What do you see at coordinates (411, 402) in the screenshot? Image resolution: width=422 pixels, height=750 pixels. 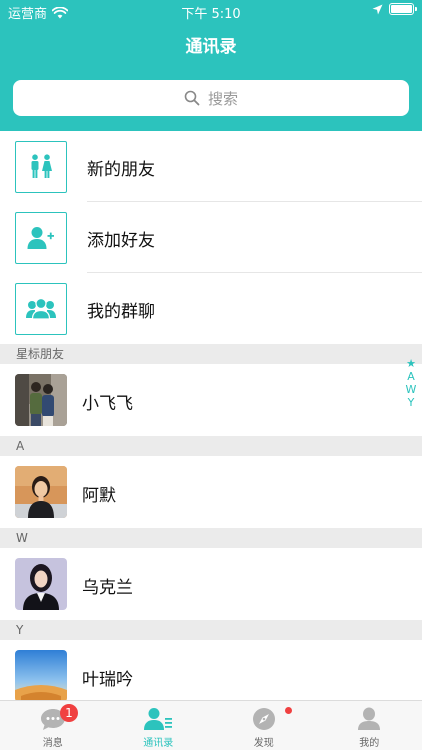 I see `index-y: Y` at bounding box center [411, 402].